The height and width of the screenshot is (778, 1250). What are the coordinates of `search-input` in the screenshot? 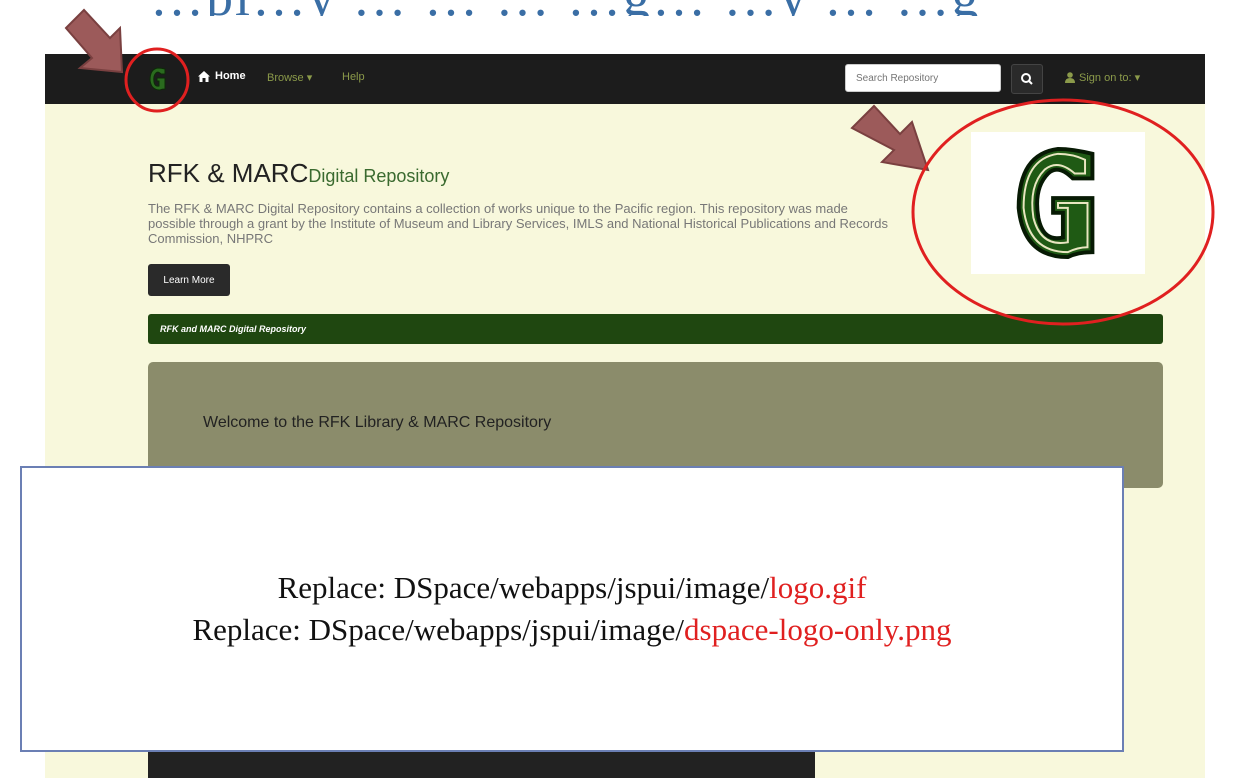 It's located at (923, 78).